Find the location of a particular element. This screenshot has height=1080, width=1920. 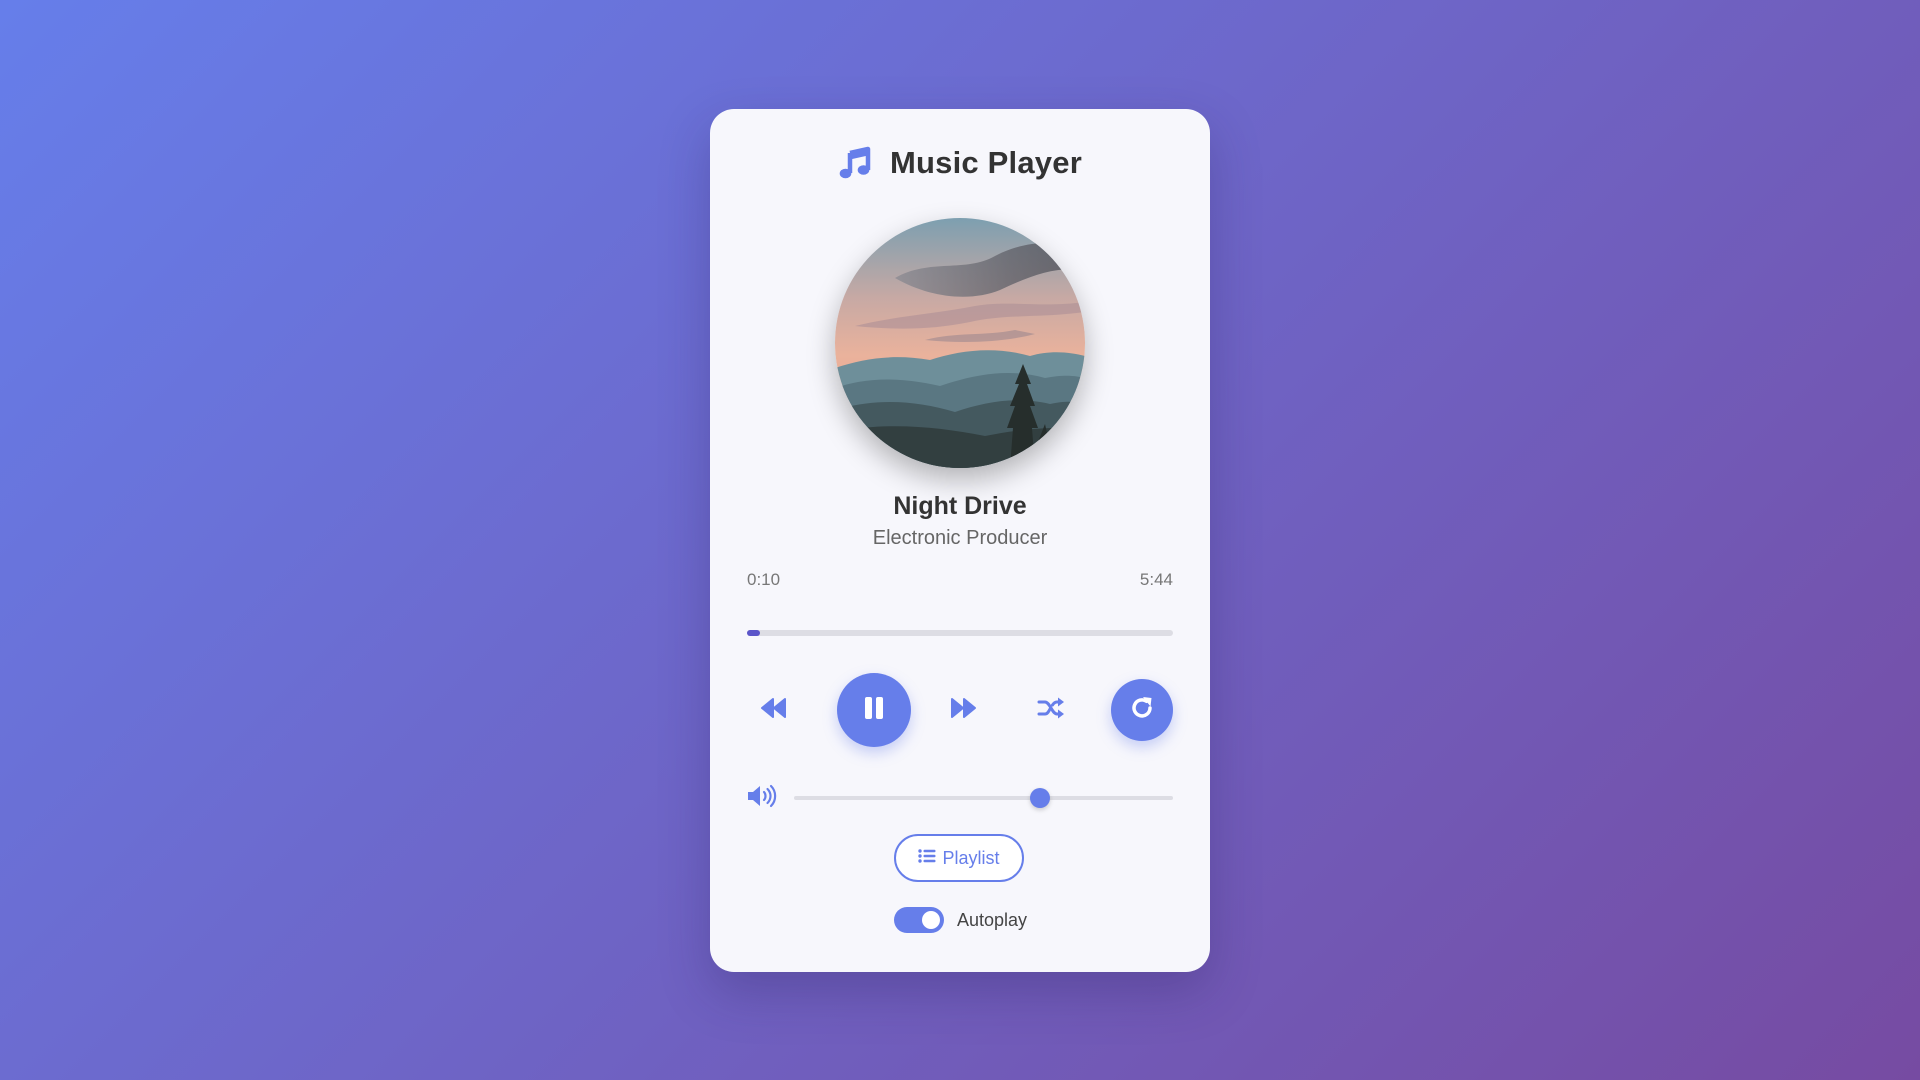

playlist-button: Playlist is located at coordinates (959, 858).